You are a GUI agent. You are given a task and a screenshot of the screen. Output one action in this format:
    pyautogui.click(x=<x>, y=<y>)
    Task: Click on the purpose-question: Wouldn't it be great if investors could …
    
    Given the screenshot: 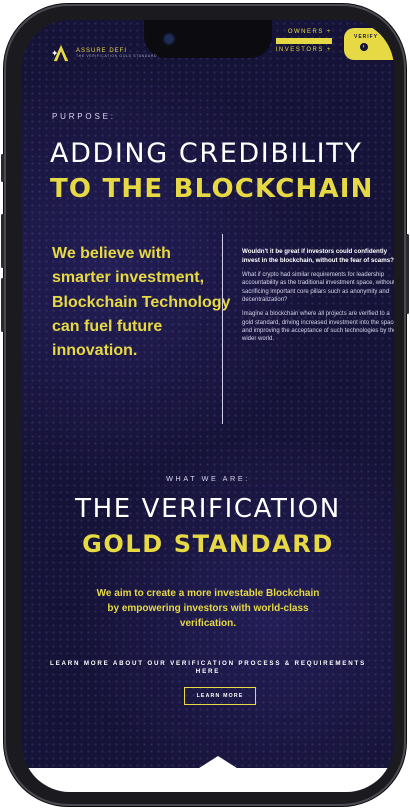 What is the action you would take?
    pyautogui.click(x=318, y=256)
    